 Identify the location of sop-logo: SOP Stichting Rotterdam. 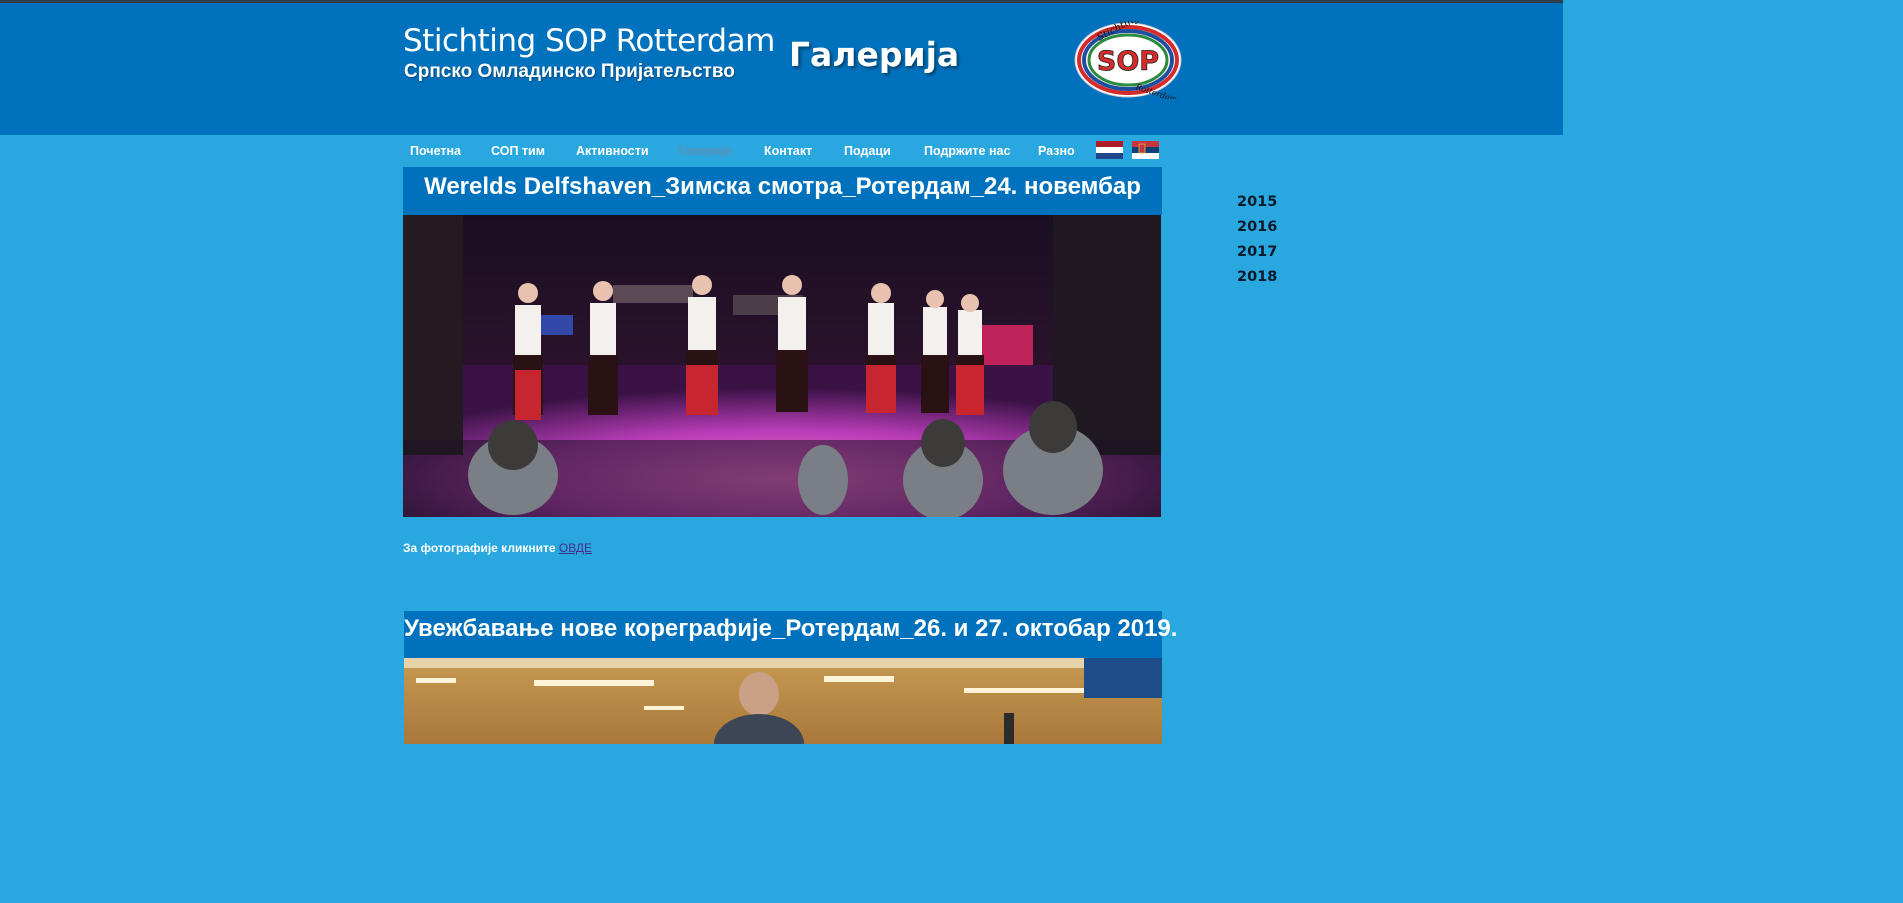
(1128, 60).